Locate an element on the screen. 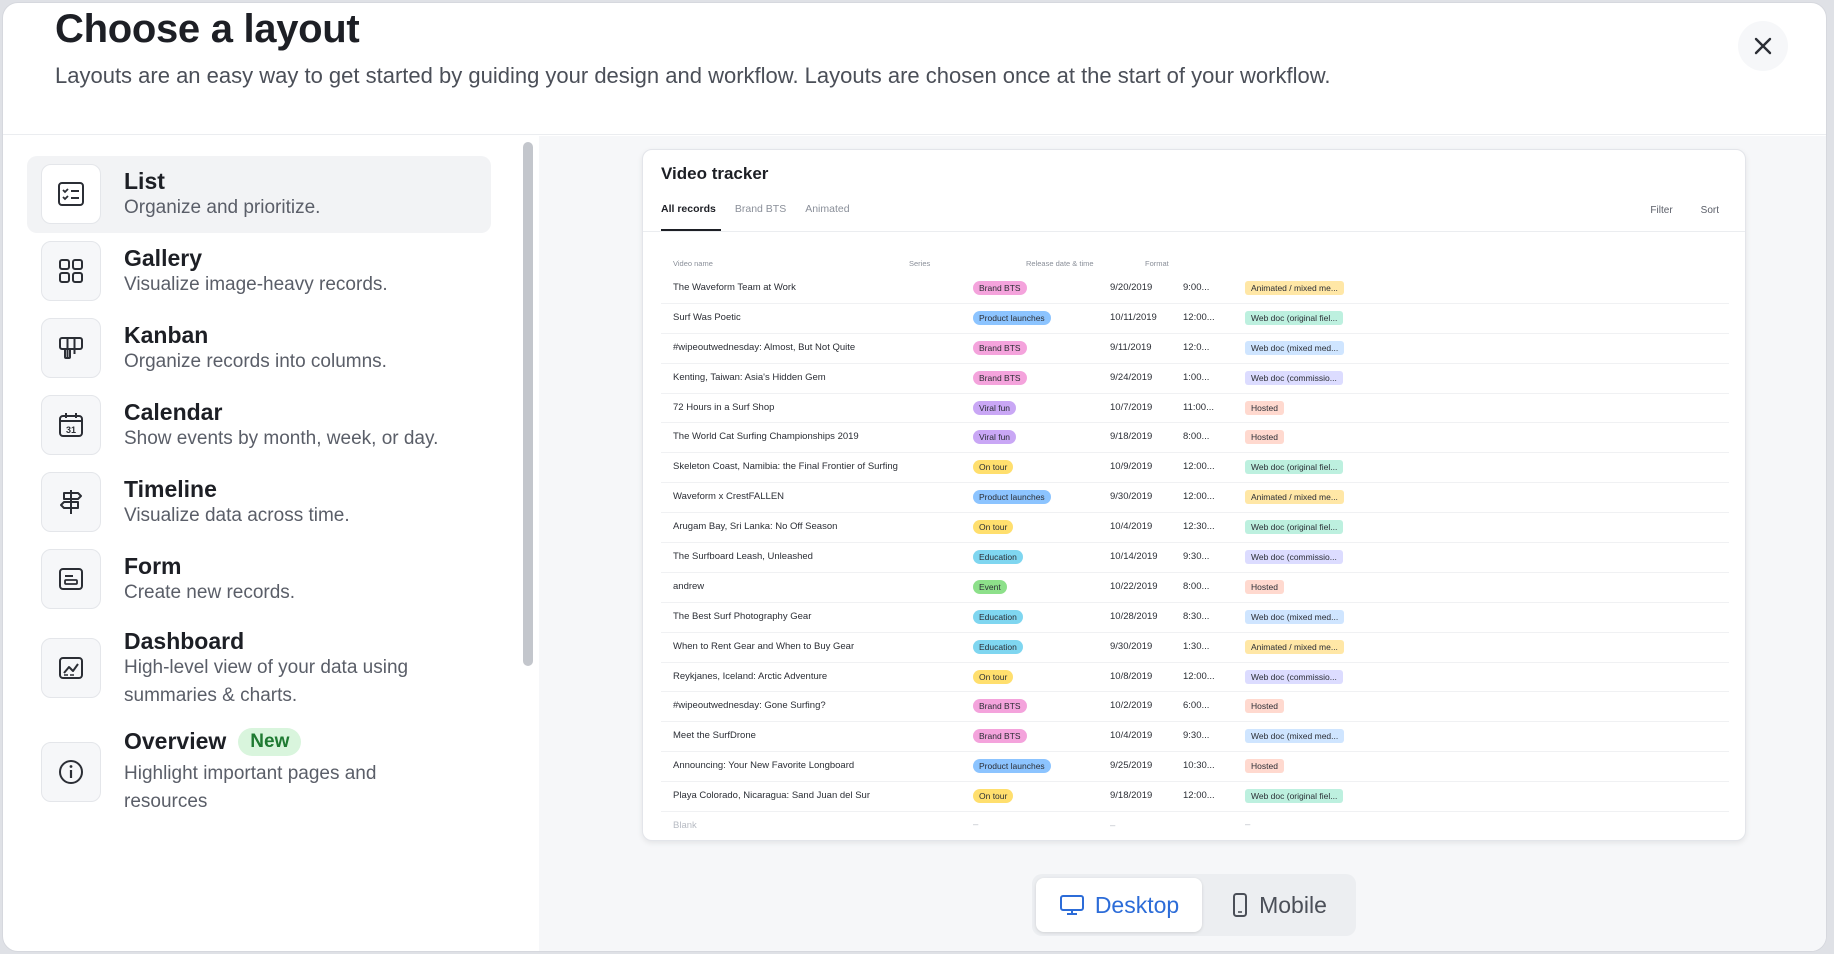  tab-brand-bts: Brand BTS is located at coordinates (760, 215).